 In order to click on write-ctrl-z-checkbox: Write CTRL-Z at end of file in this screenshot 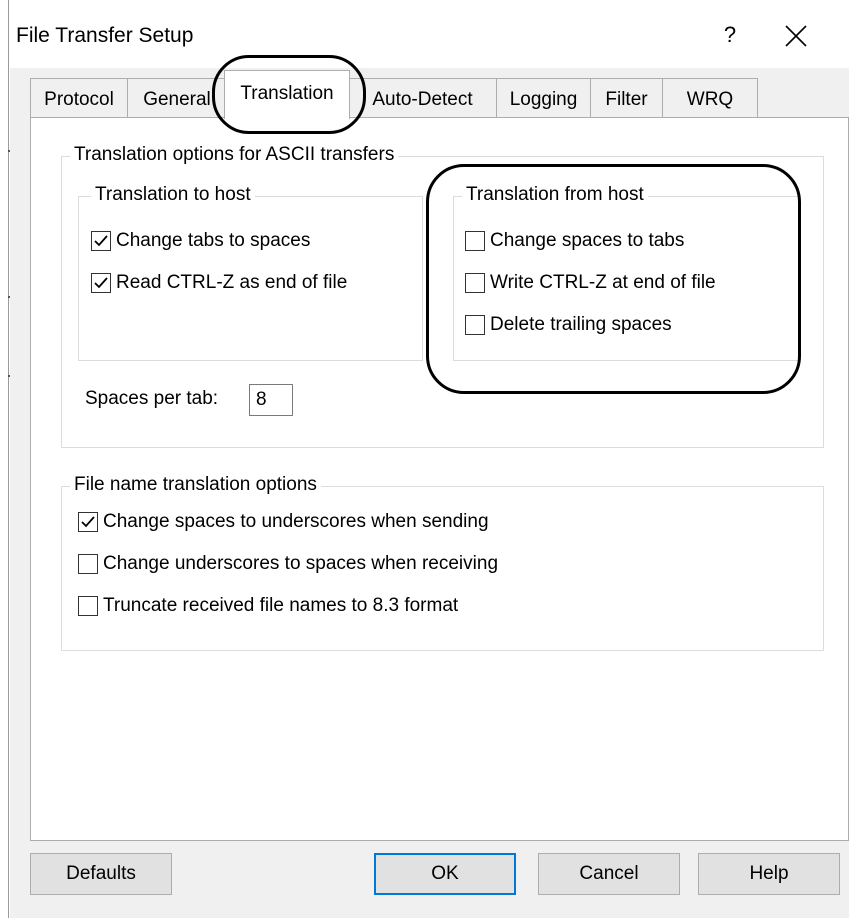, I will do `click(590, 283)`.